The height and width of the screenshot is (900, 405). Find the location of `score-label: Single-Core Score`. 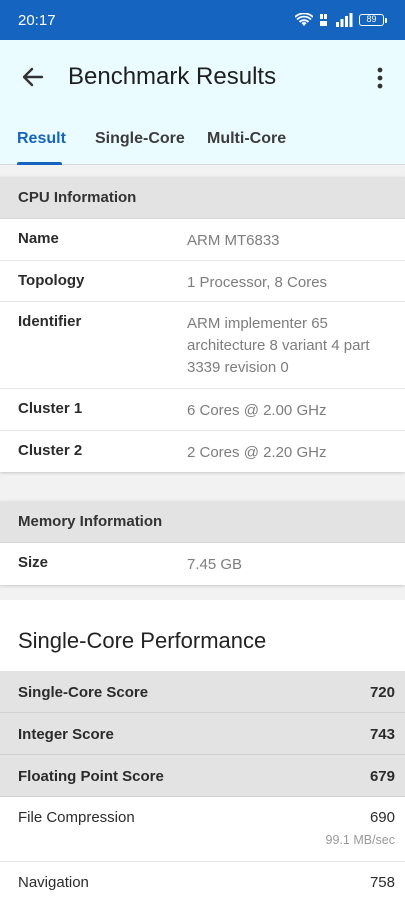

score-label: Single-Core Score is located at coordinates (83, 692).